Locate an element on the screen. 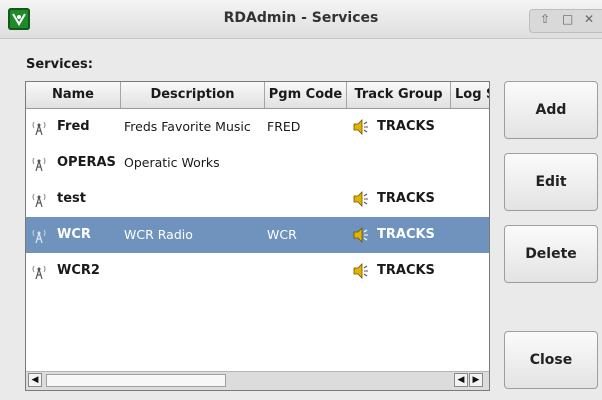 This screenshot has width=602, height=400. title-bar: RDAdmin - Services ⇧ □ ✕ is located at coordinates (301, 19).